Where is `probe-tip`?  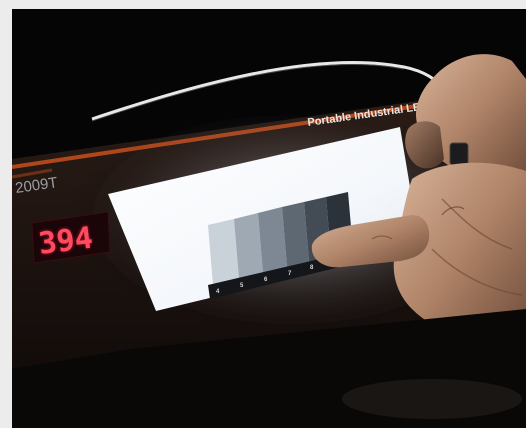 probe-tip is located at coordinates (459, 154).